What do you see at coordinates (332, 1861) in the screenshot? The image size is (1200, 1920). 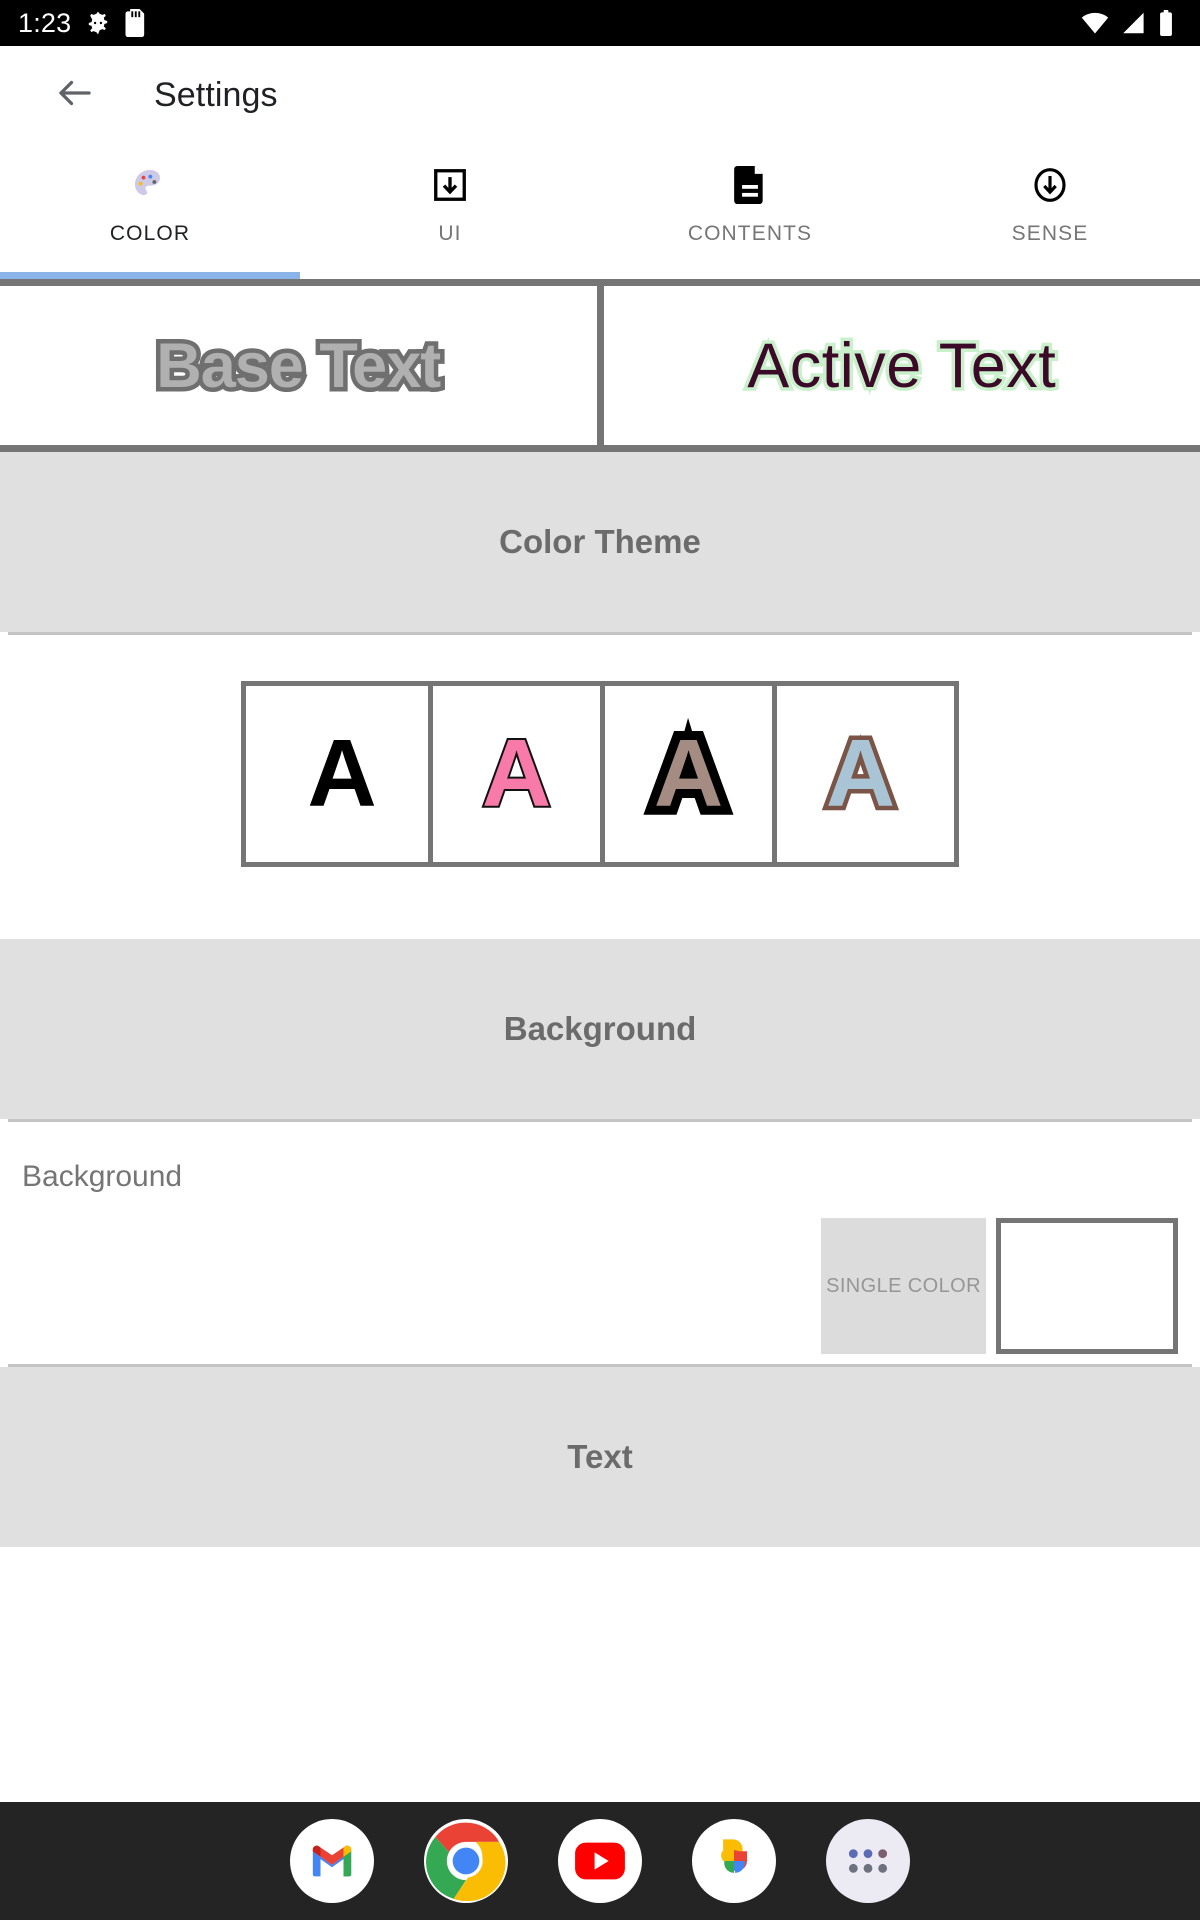 I see `dock-icon-gmail` at bounding box center [332, 1861].